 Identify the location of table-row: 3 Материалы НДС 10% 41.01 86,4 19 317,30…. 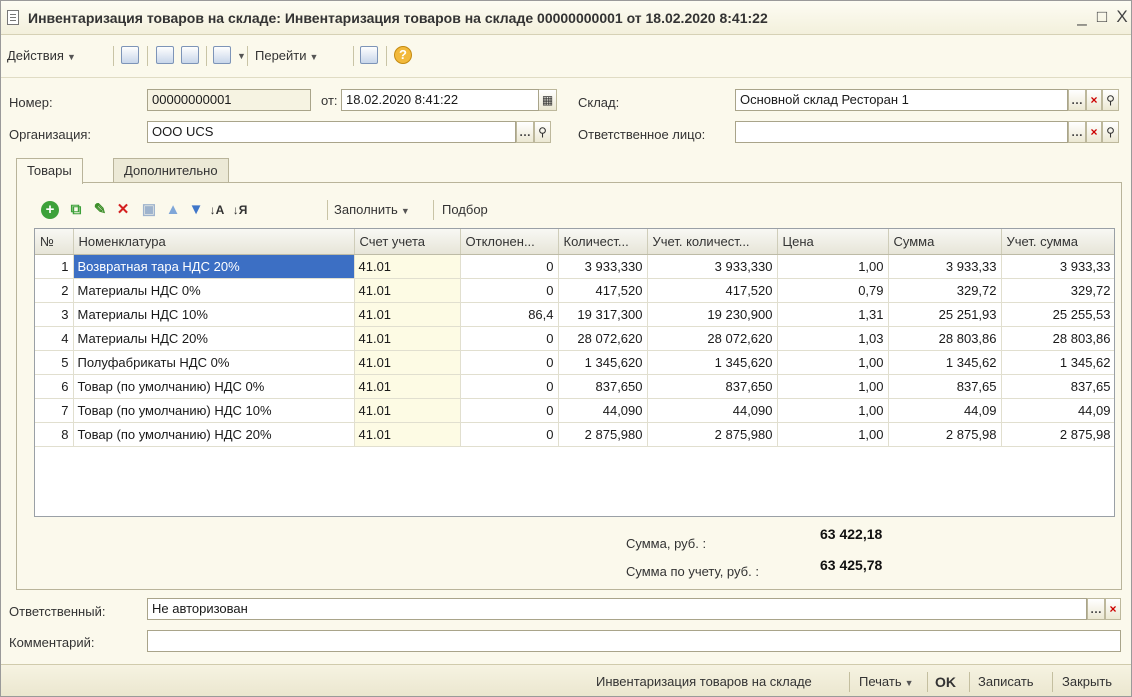
(574, 314).